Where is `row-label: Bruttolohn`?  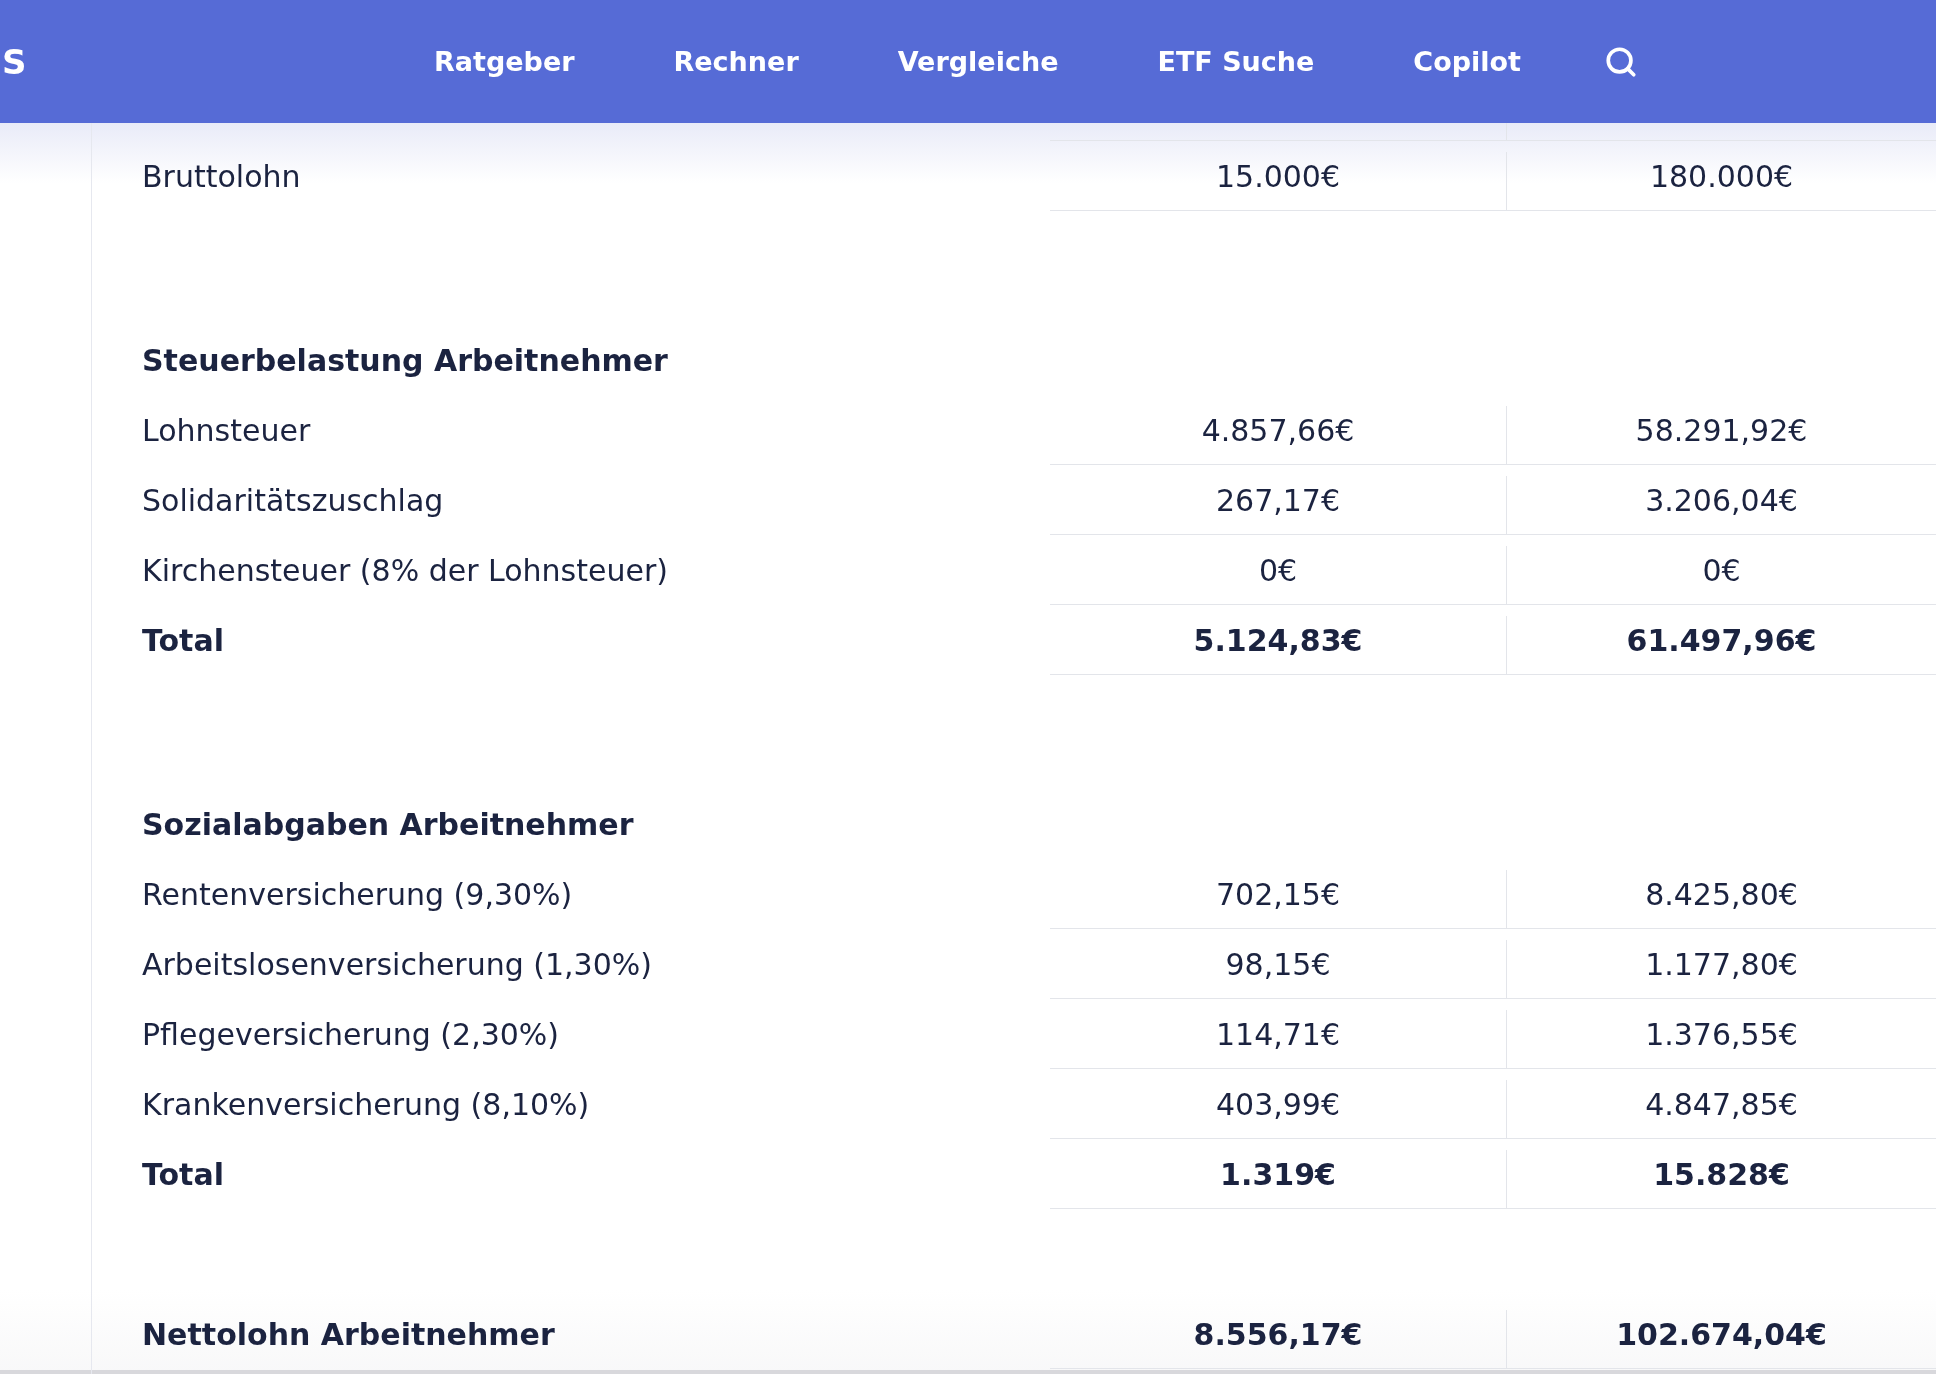 row-label: Bruttolohn is located at coordinates (222, 176).